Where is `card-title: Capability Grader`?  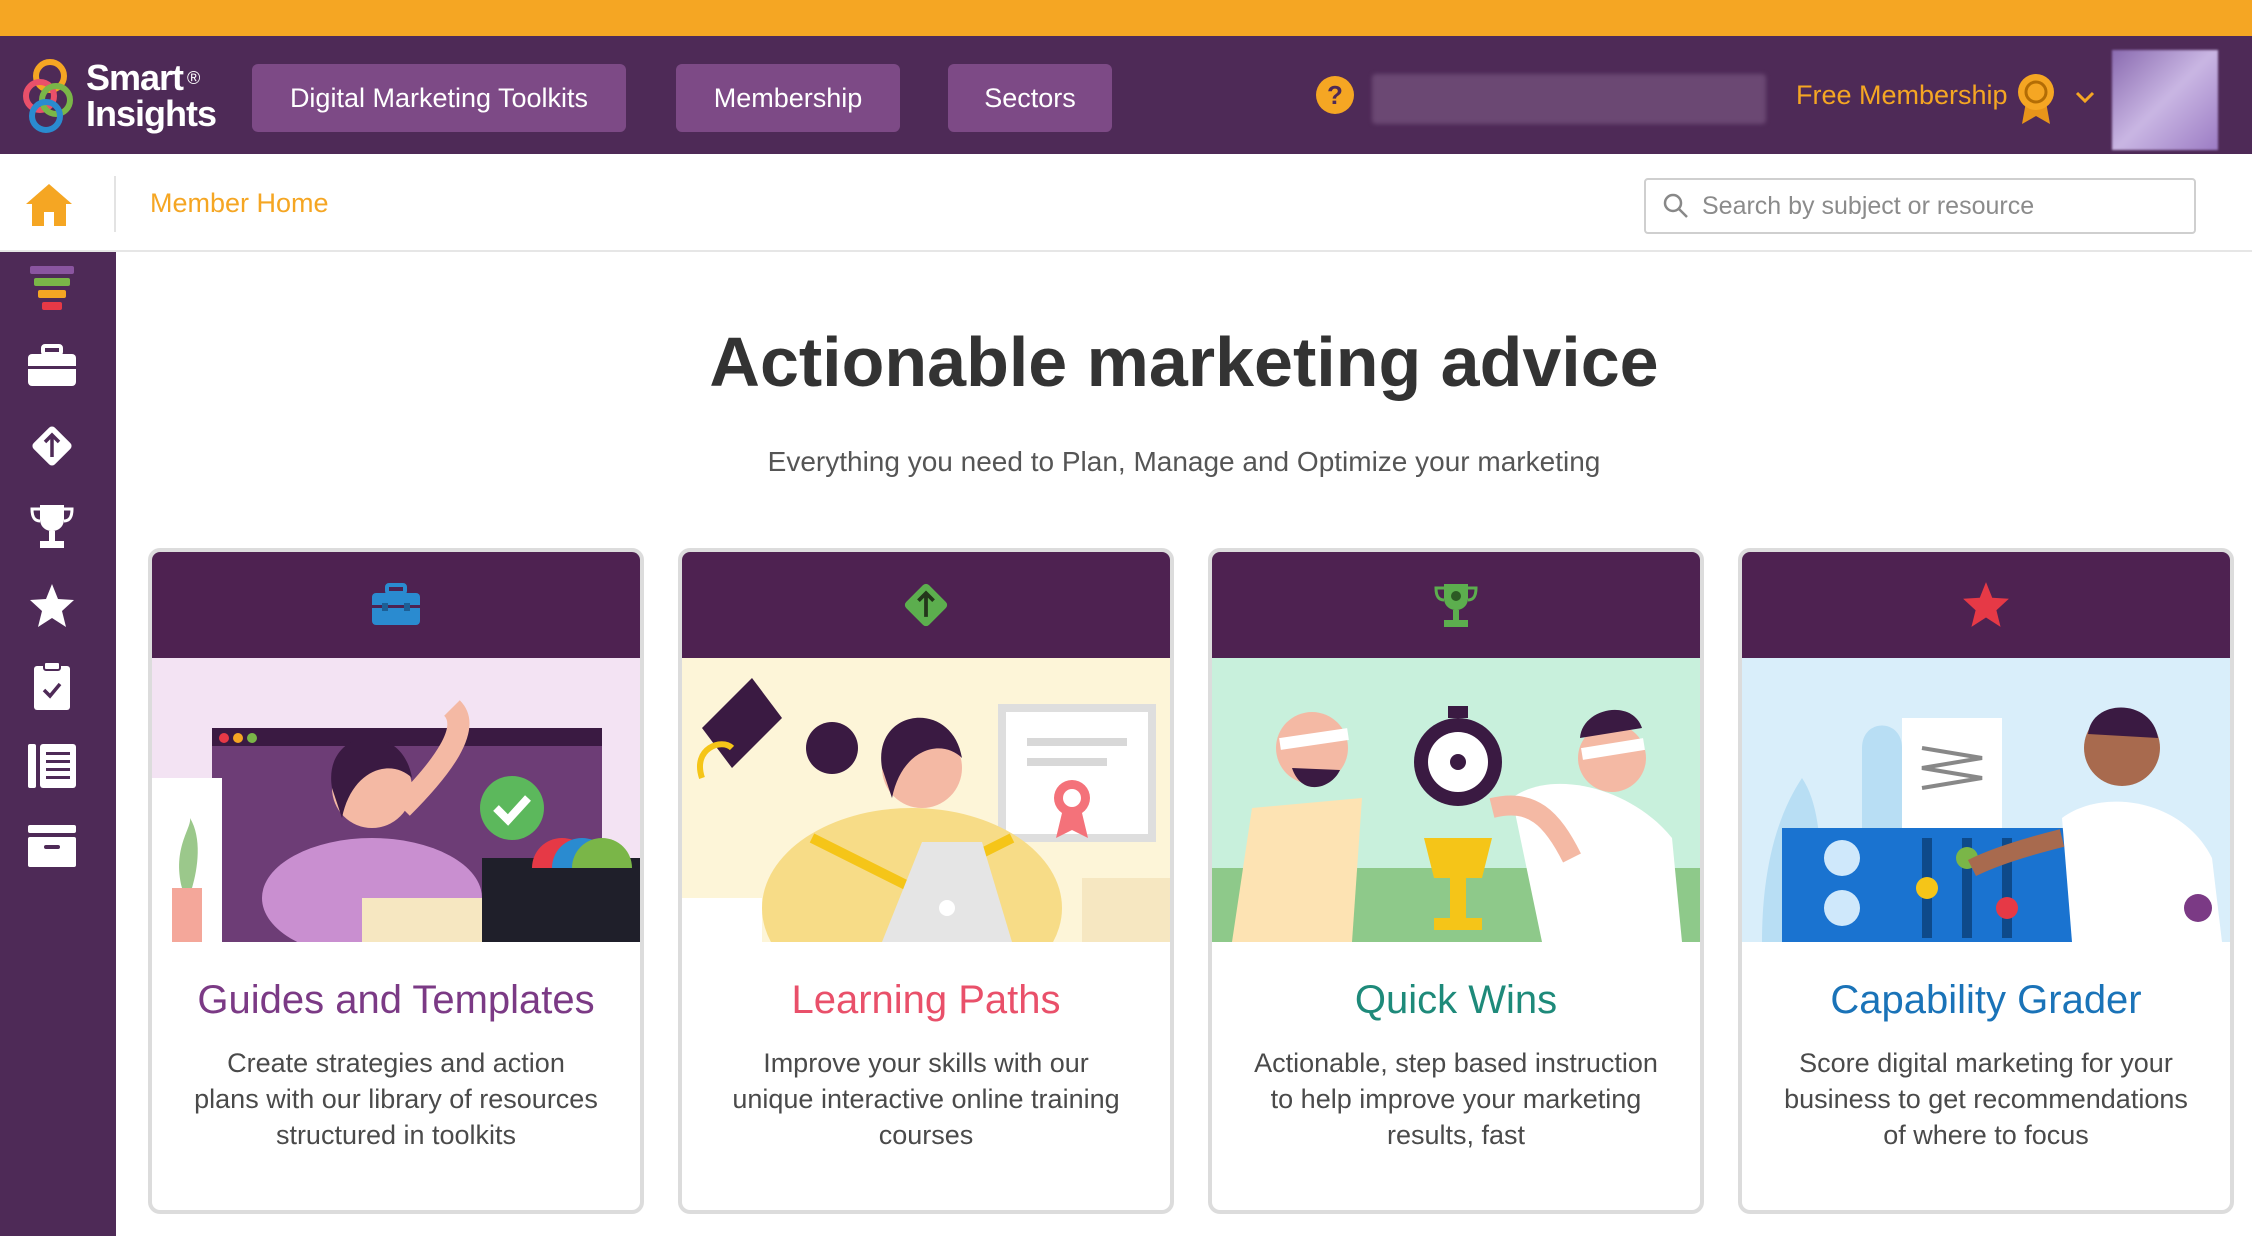 card-title: Capability Grader is located at coordinates (1986, 1000).